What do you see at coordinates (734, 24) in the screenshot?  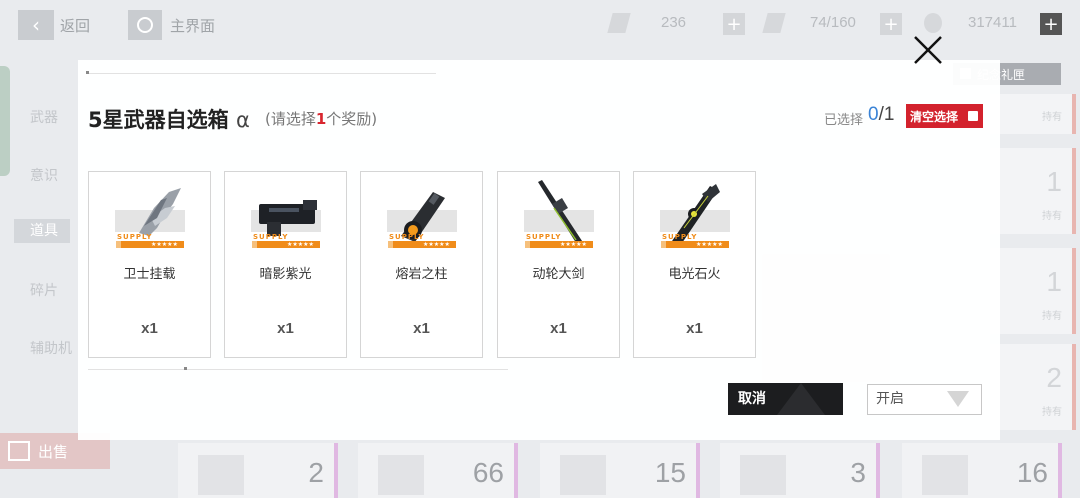 I see `add-crystal-button: +` at bounding box center [734, 24].